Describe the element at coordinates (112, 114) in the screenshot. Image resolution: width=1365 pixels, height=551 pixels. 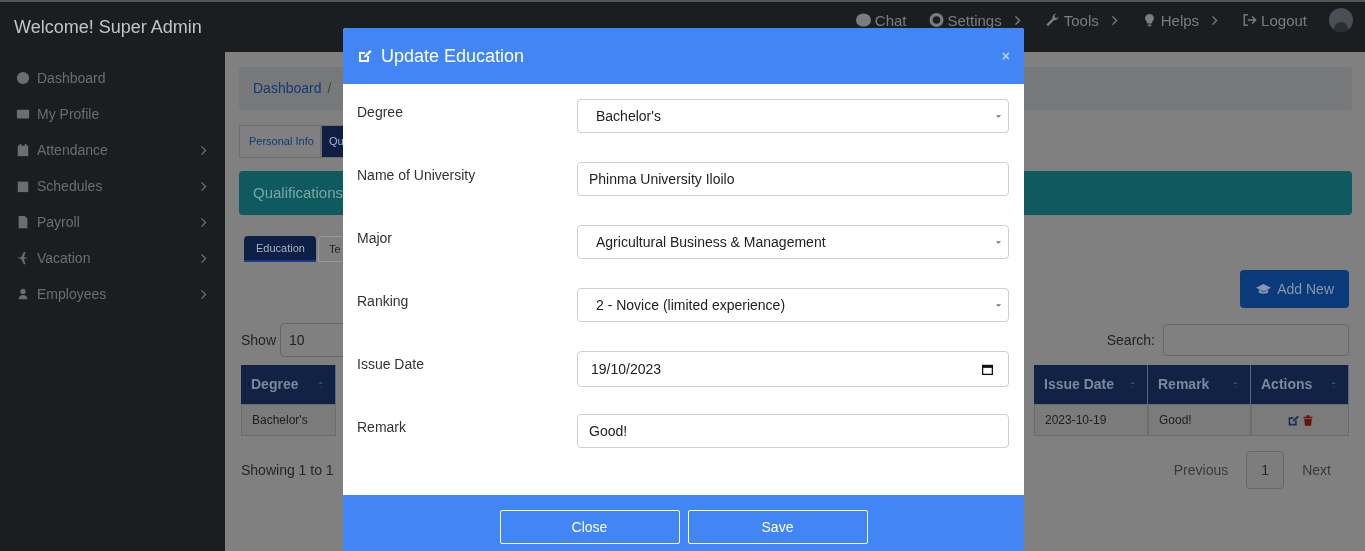
I see `sidebar-item: My Profile` at that location.